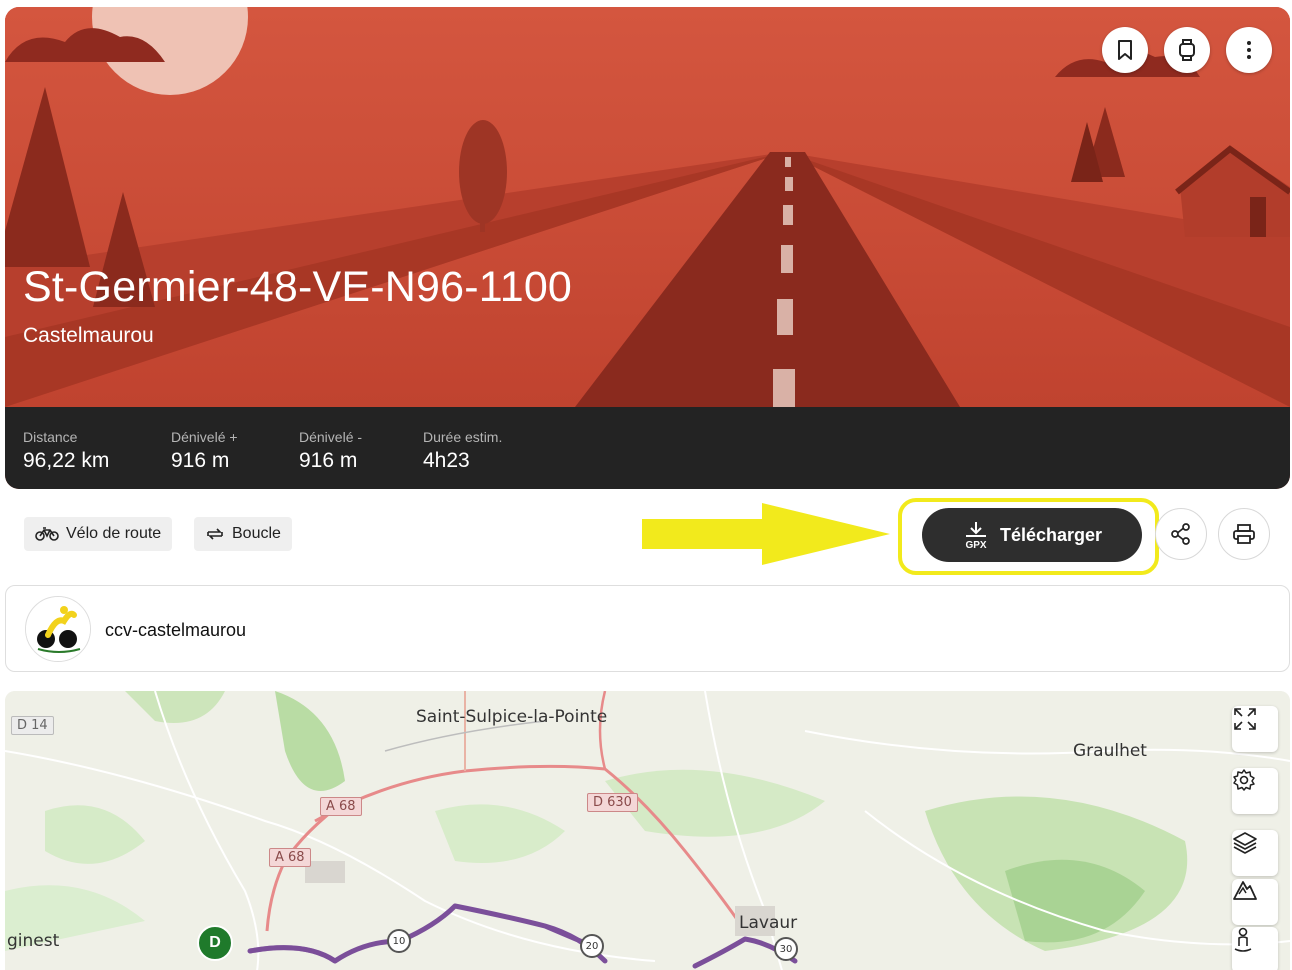  I want to click on map-terrain-button, so click(1255, 902).